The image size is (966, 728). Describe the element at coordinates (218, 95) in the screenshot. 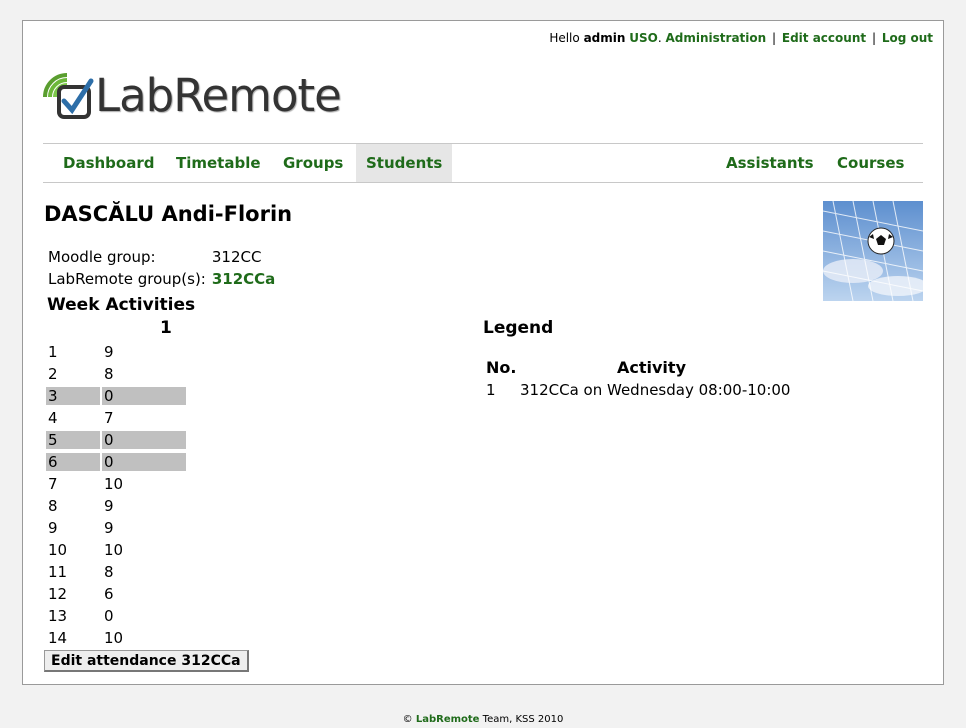

I see `logo-text: LabRemote` at that location.